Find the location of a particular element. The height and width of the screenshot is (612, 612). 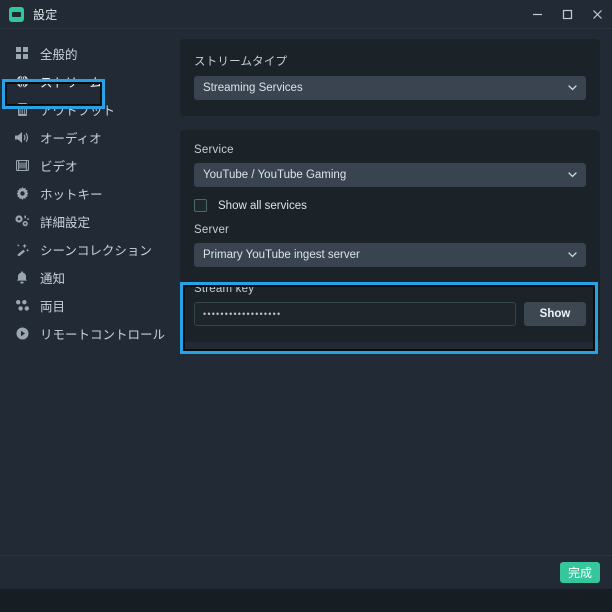

service-select: YouTube / YouTube Gaming is located at coordinates (390, 175).